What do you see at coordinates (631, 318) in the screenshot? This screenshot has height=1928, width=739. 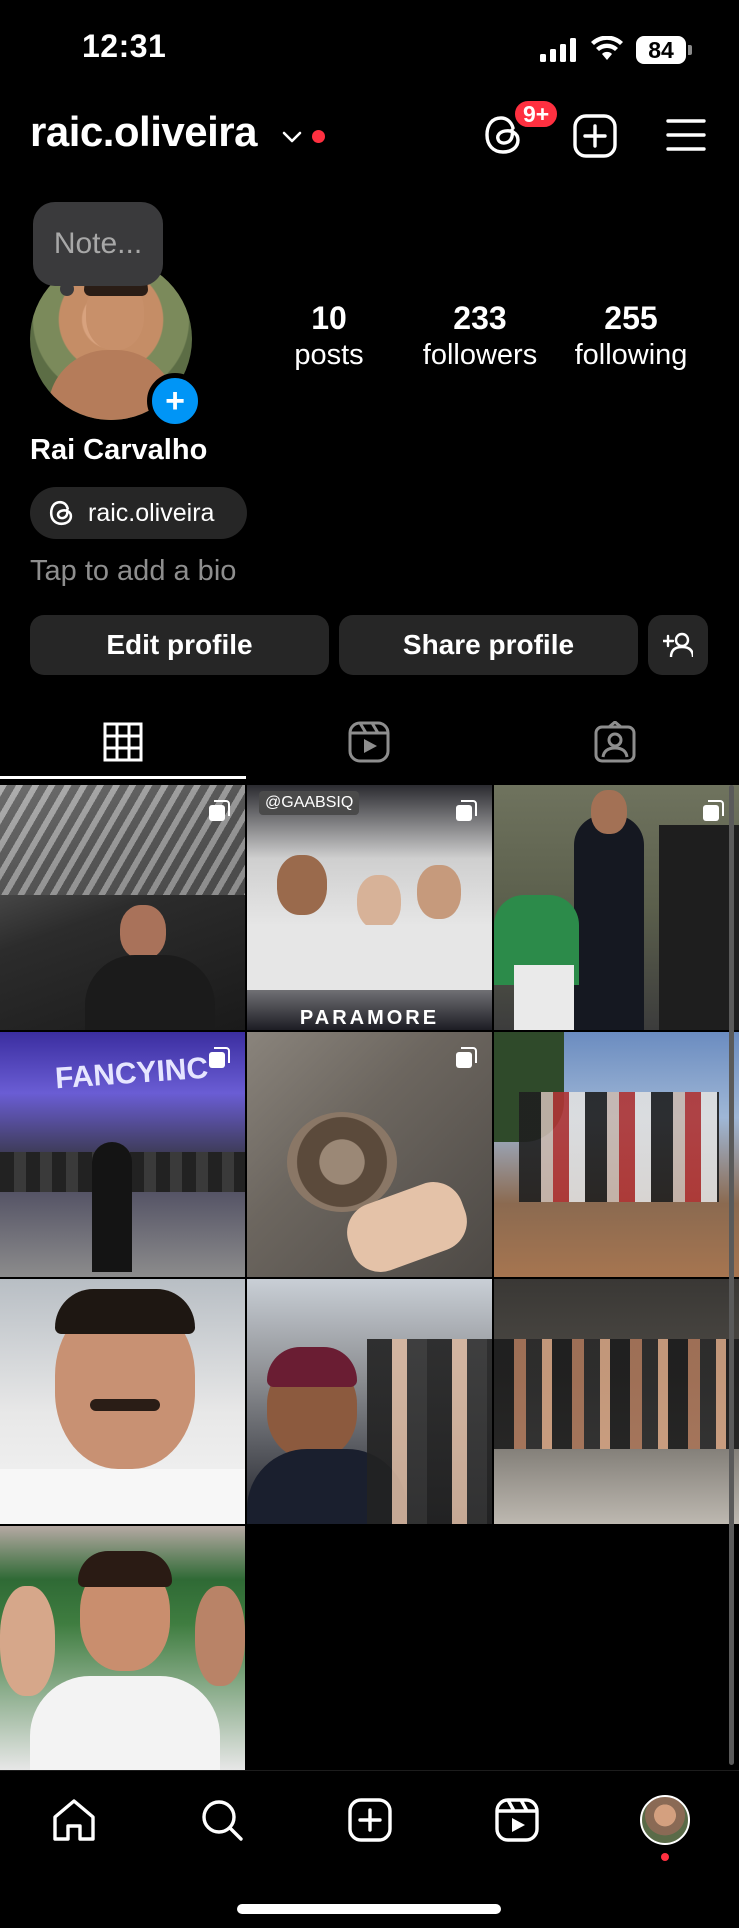 I see `stat-following-value: 255` at bounding box center [631, 318].